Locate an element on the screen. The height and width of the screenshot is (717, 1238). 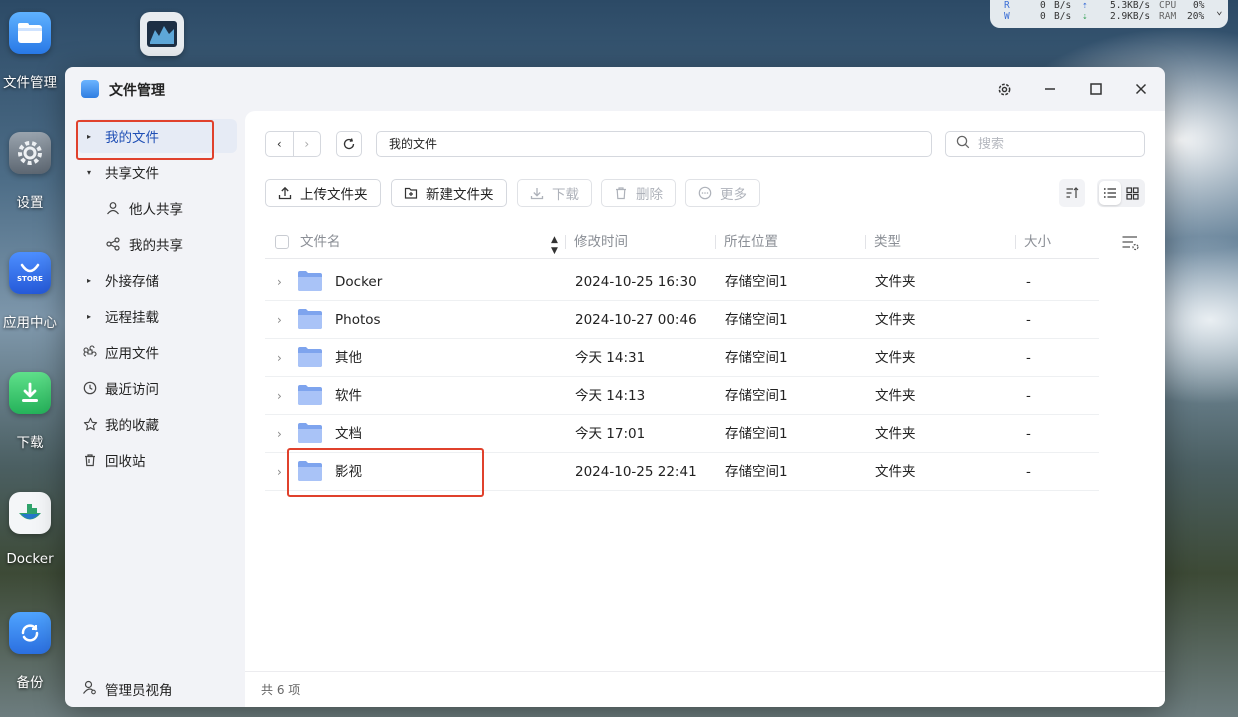
desktop-icon-download: 下载 is located at coordinates (30, 411).